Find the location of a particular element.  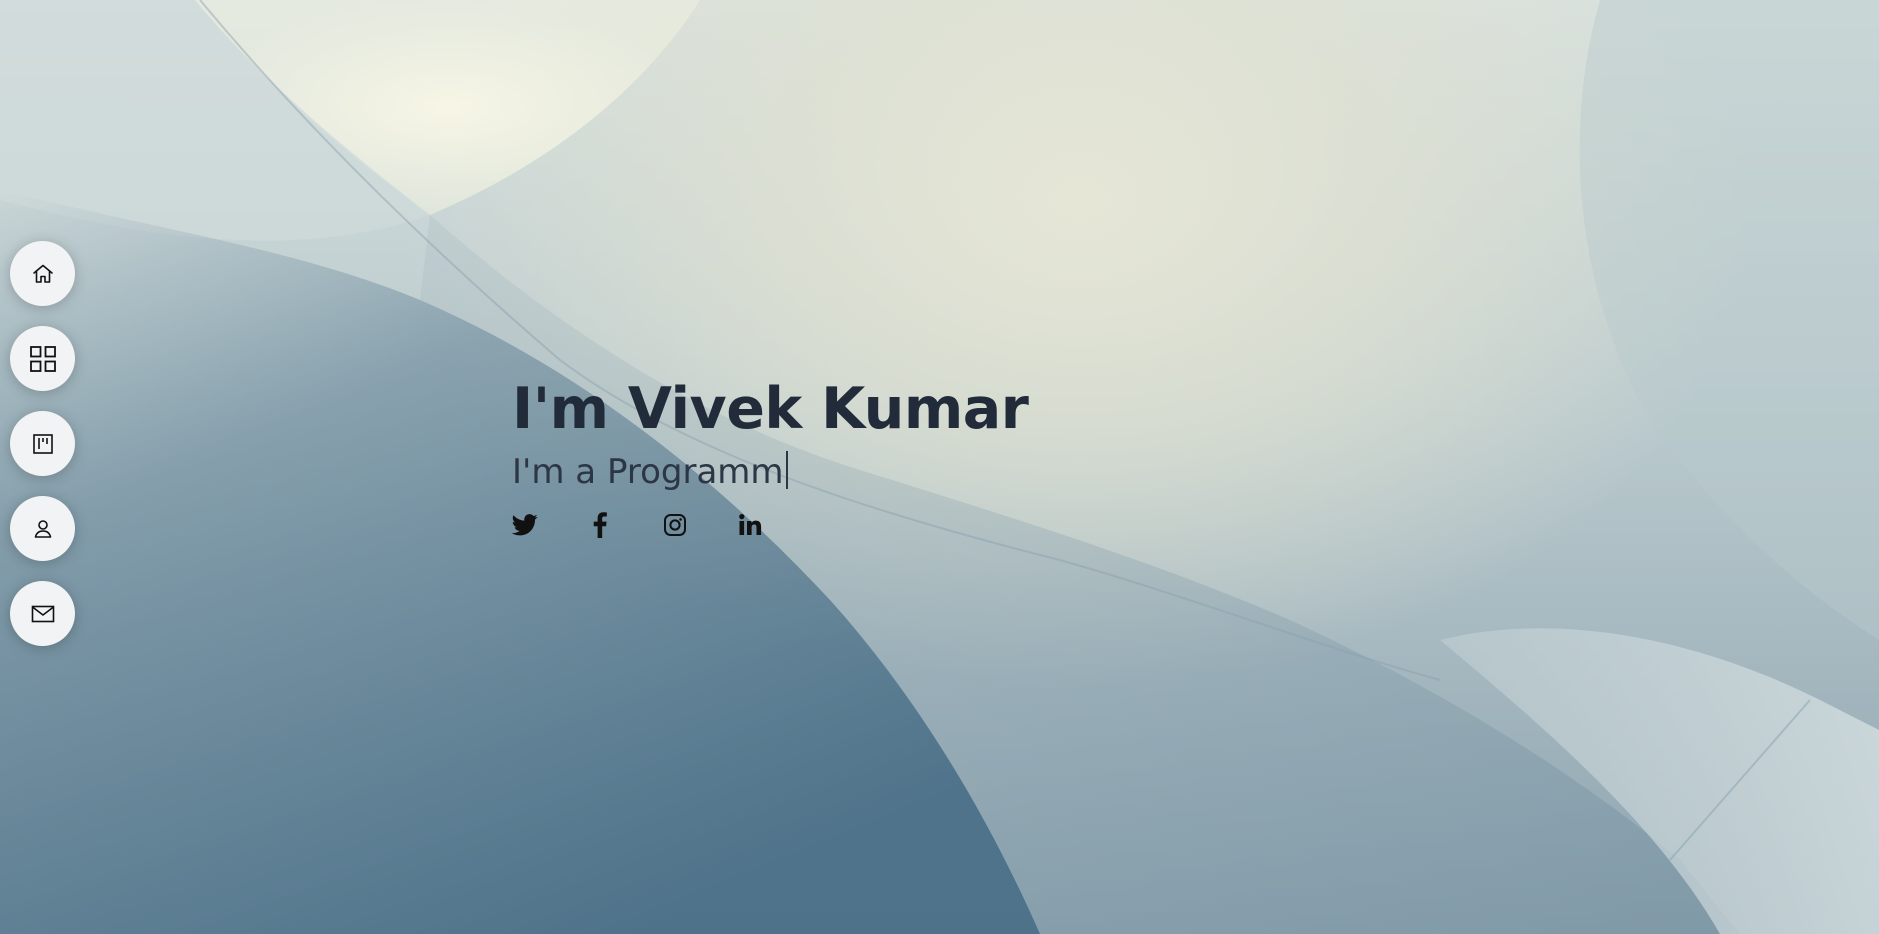

twitter-link is located at coordinates (525, 525).